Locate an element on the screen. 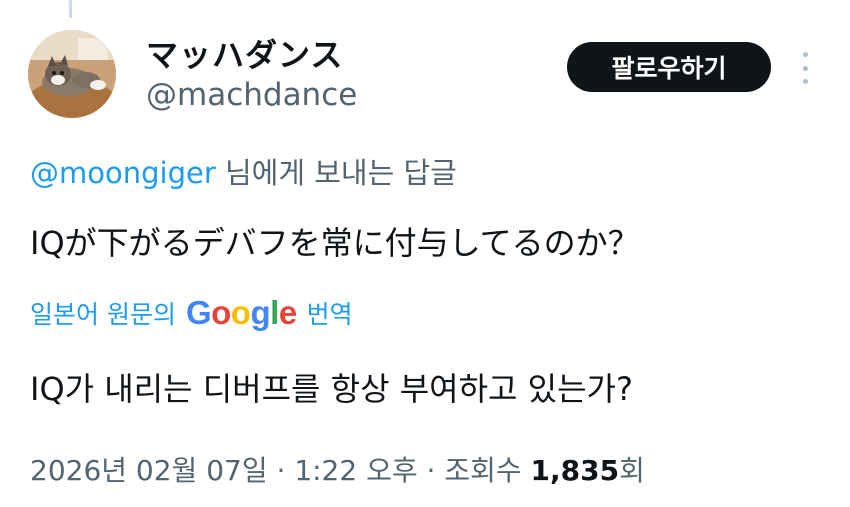 Image resolution: width=850 pixels, height=507 pixels. google-letter: G is located at coordinates (198, 312).